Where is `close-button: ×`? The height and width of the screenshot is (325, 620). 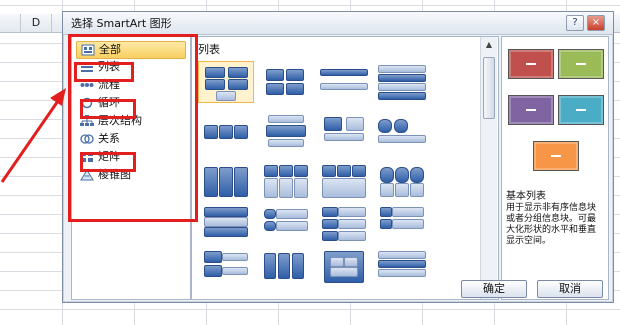 close-button: × is located at coordinates (596, 23).